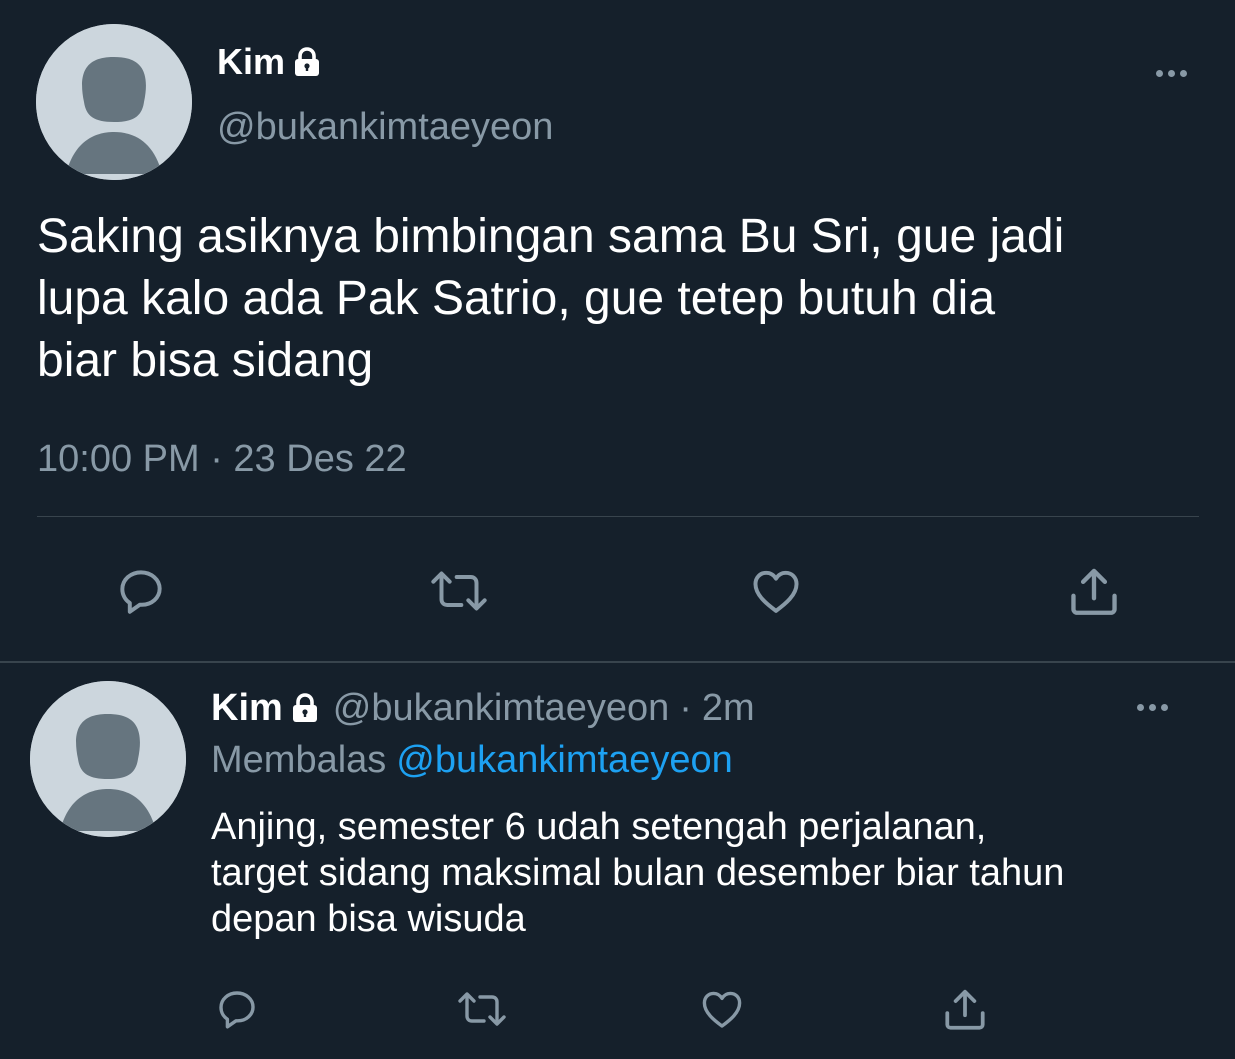 The width and height of the screenshot is (1235, 1059). I want to click on divider, so click(618, 516).